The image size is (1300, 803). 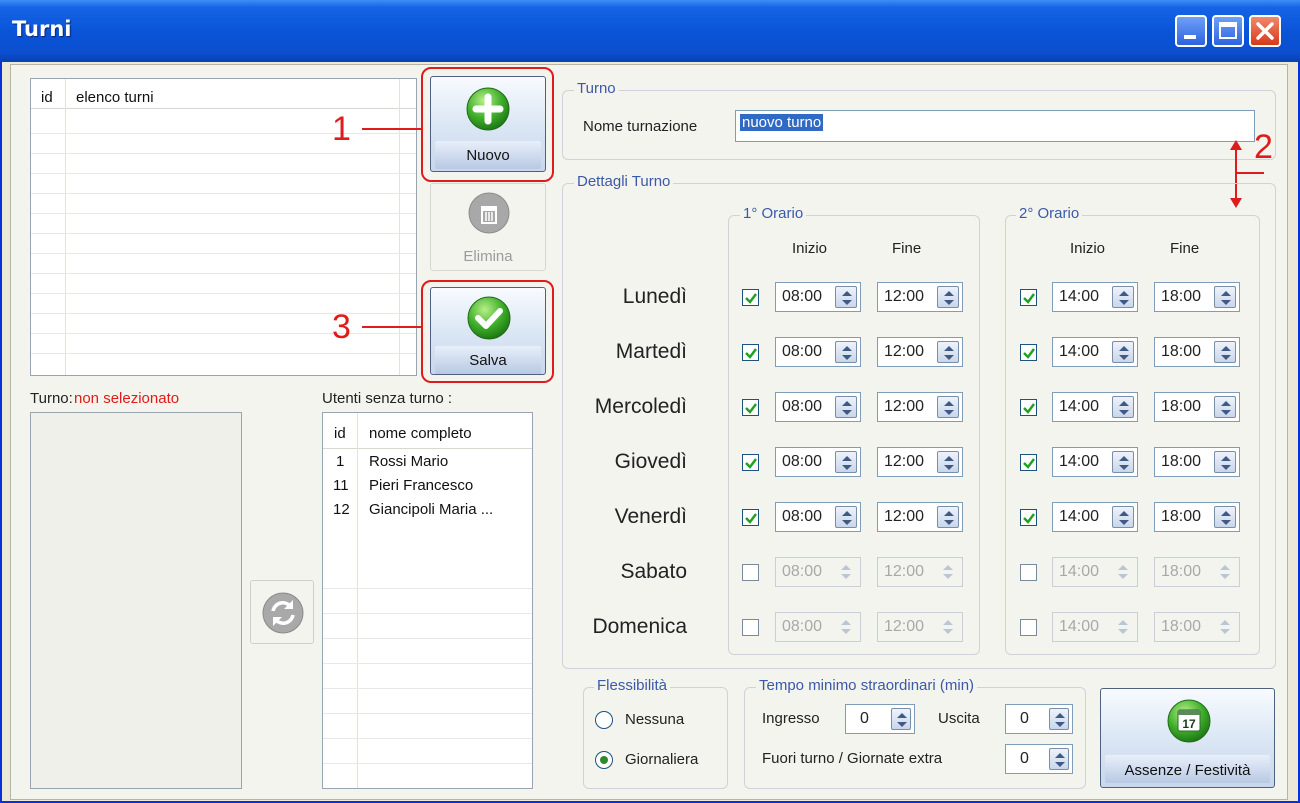 I want to click on fuori-turno-spinner: 0, so click(x=1039, y=759).